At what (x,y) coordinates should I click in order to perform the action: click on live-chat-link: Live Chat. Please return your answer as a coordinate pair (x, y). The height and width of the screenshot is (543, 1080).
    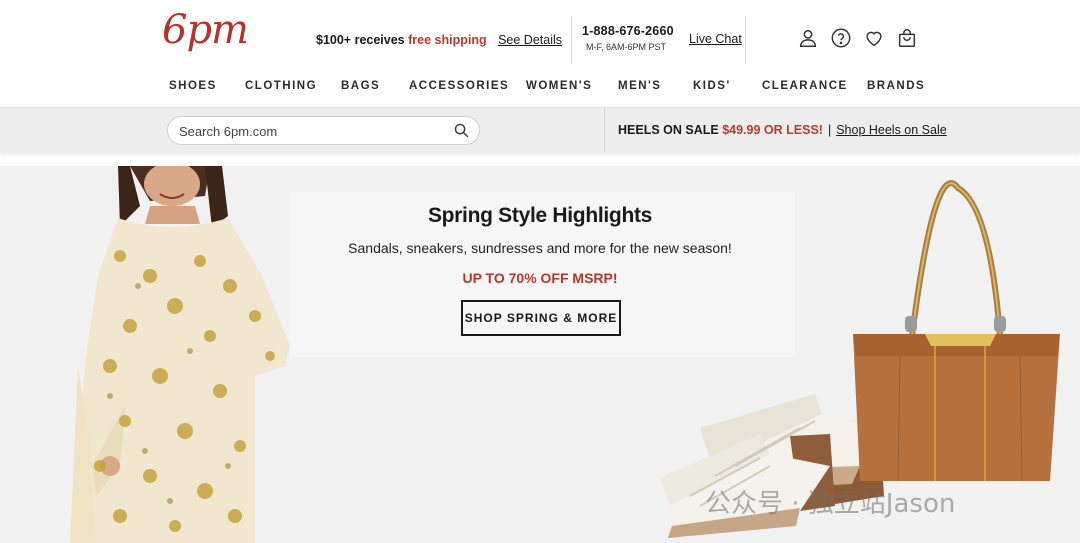
    Looking at the image, I should click on (715, 39).